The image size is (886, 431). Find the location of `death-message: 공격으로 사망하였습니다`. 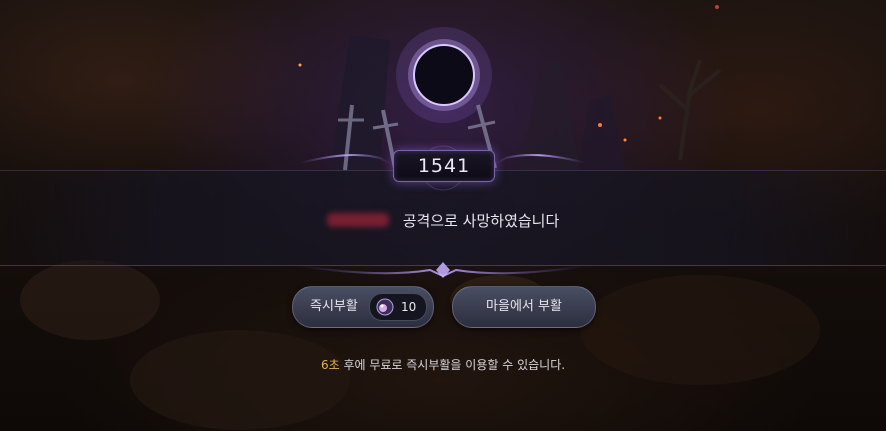

death-message: 공격으로 사망하였습니다 is located at coordinates (443, 220).